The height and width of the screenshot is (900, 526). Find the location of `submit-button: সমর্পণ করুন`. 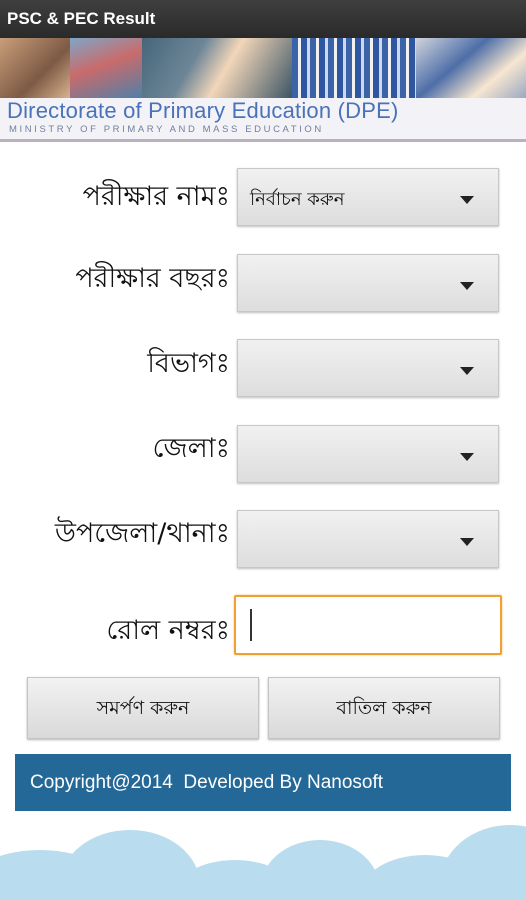

submit-button: সমর্পণ করুন is located at coordinates (143, 708).